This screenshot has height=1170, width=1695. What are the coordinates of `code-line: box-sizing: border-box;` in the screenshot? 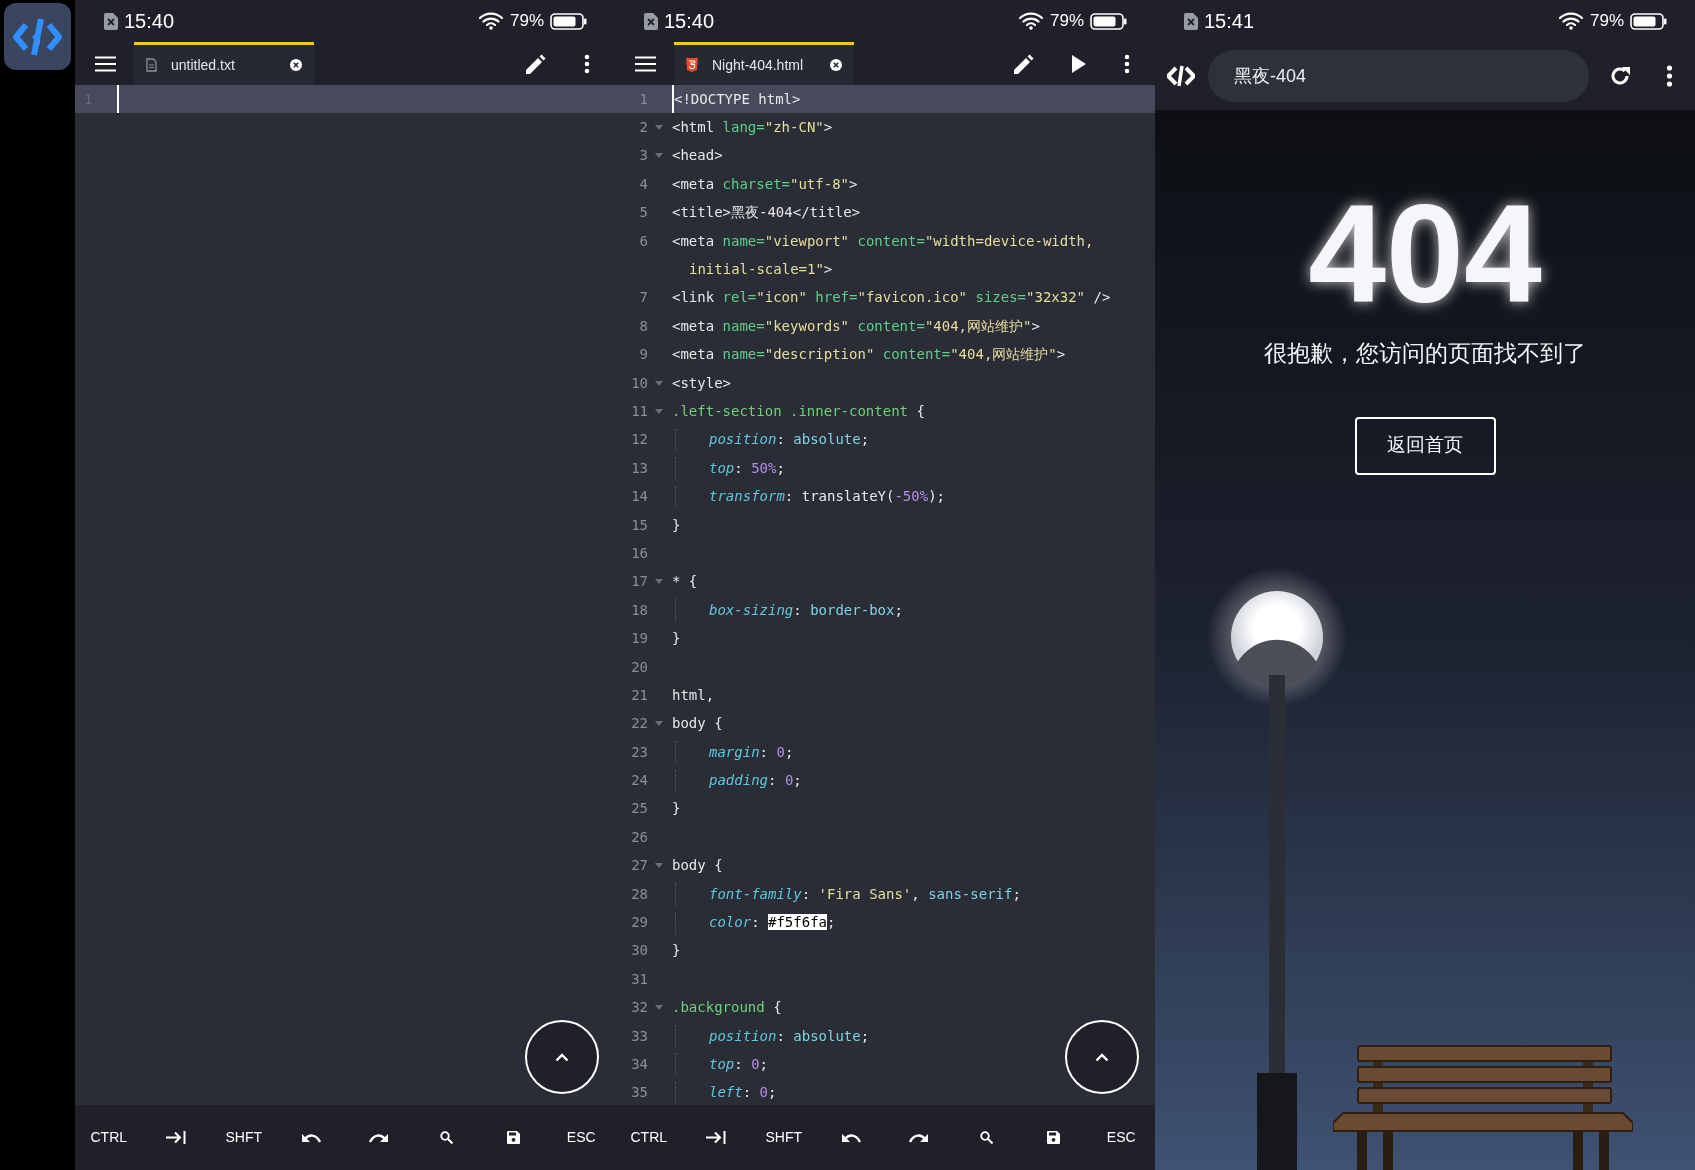 It's located at (806, 610).